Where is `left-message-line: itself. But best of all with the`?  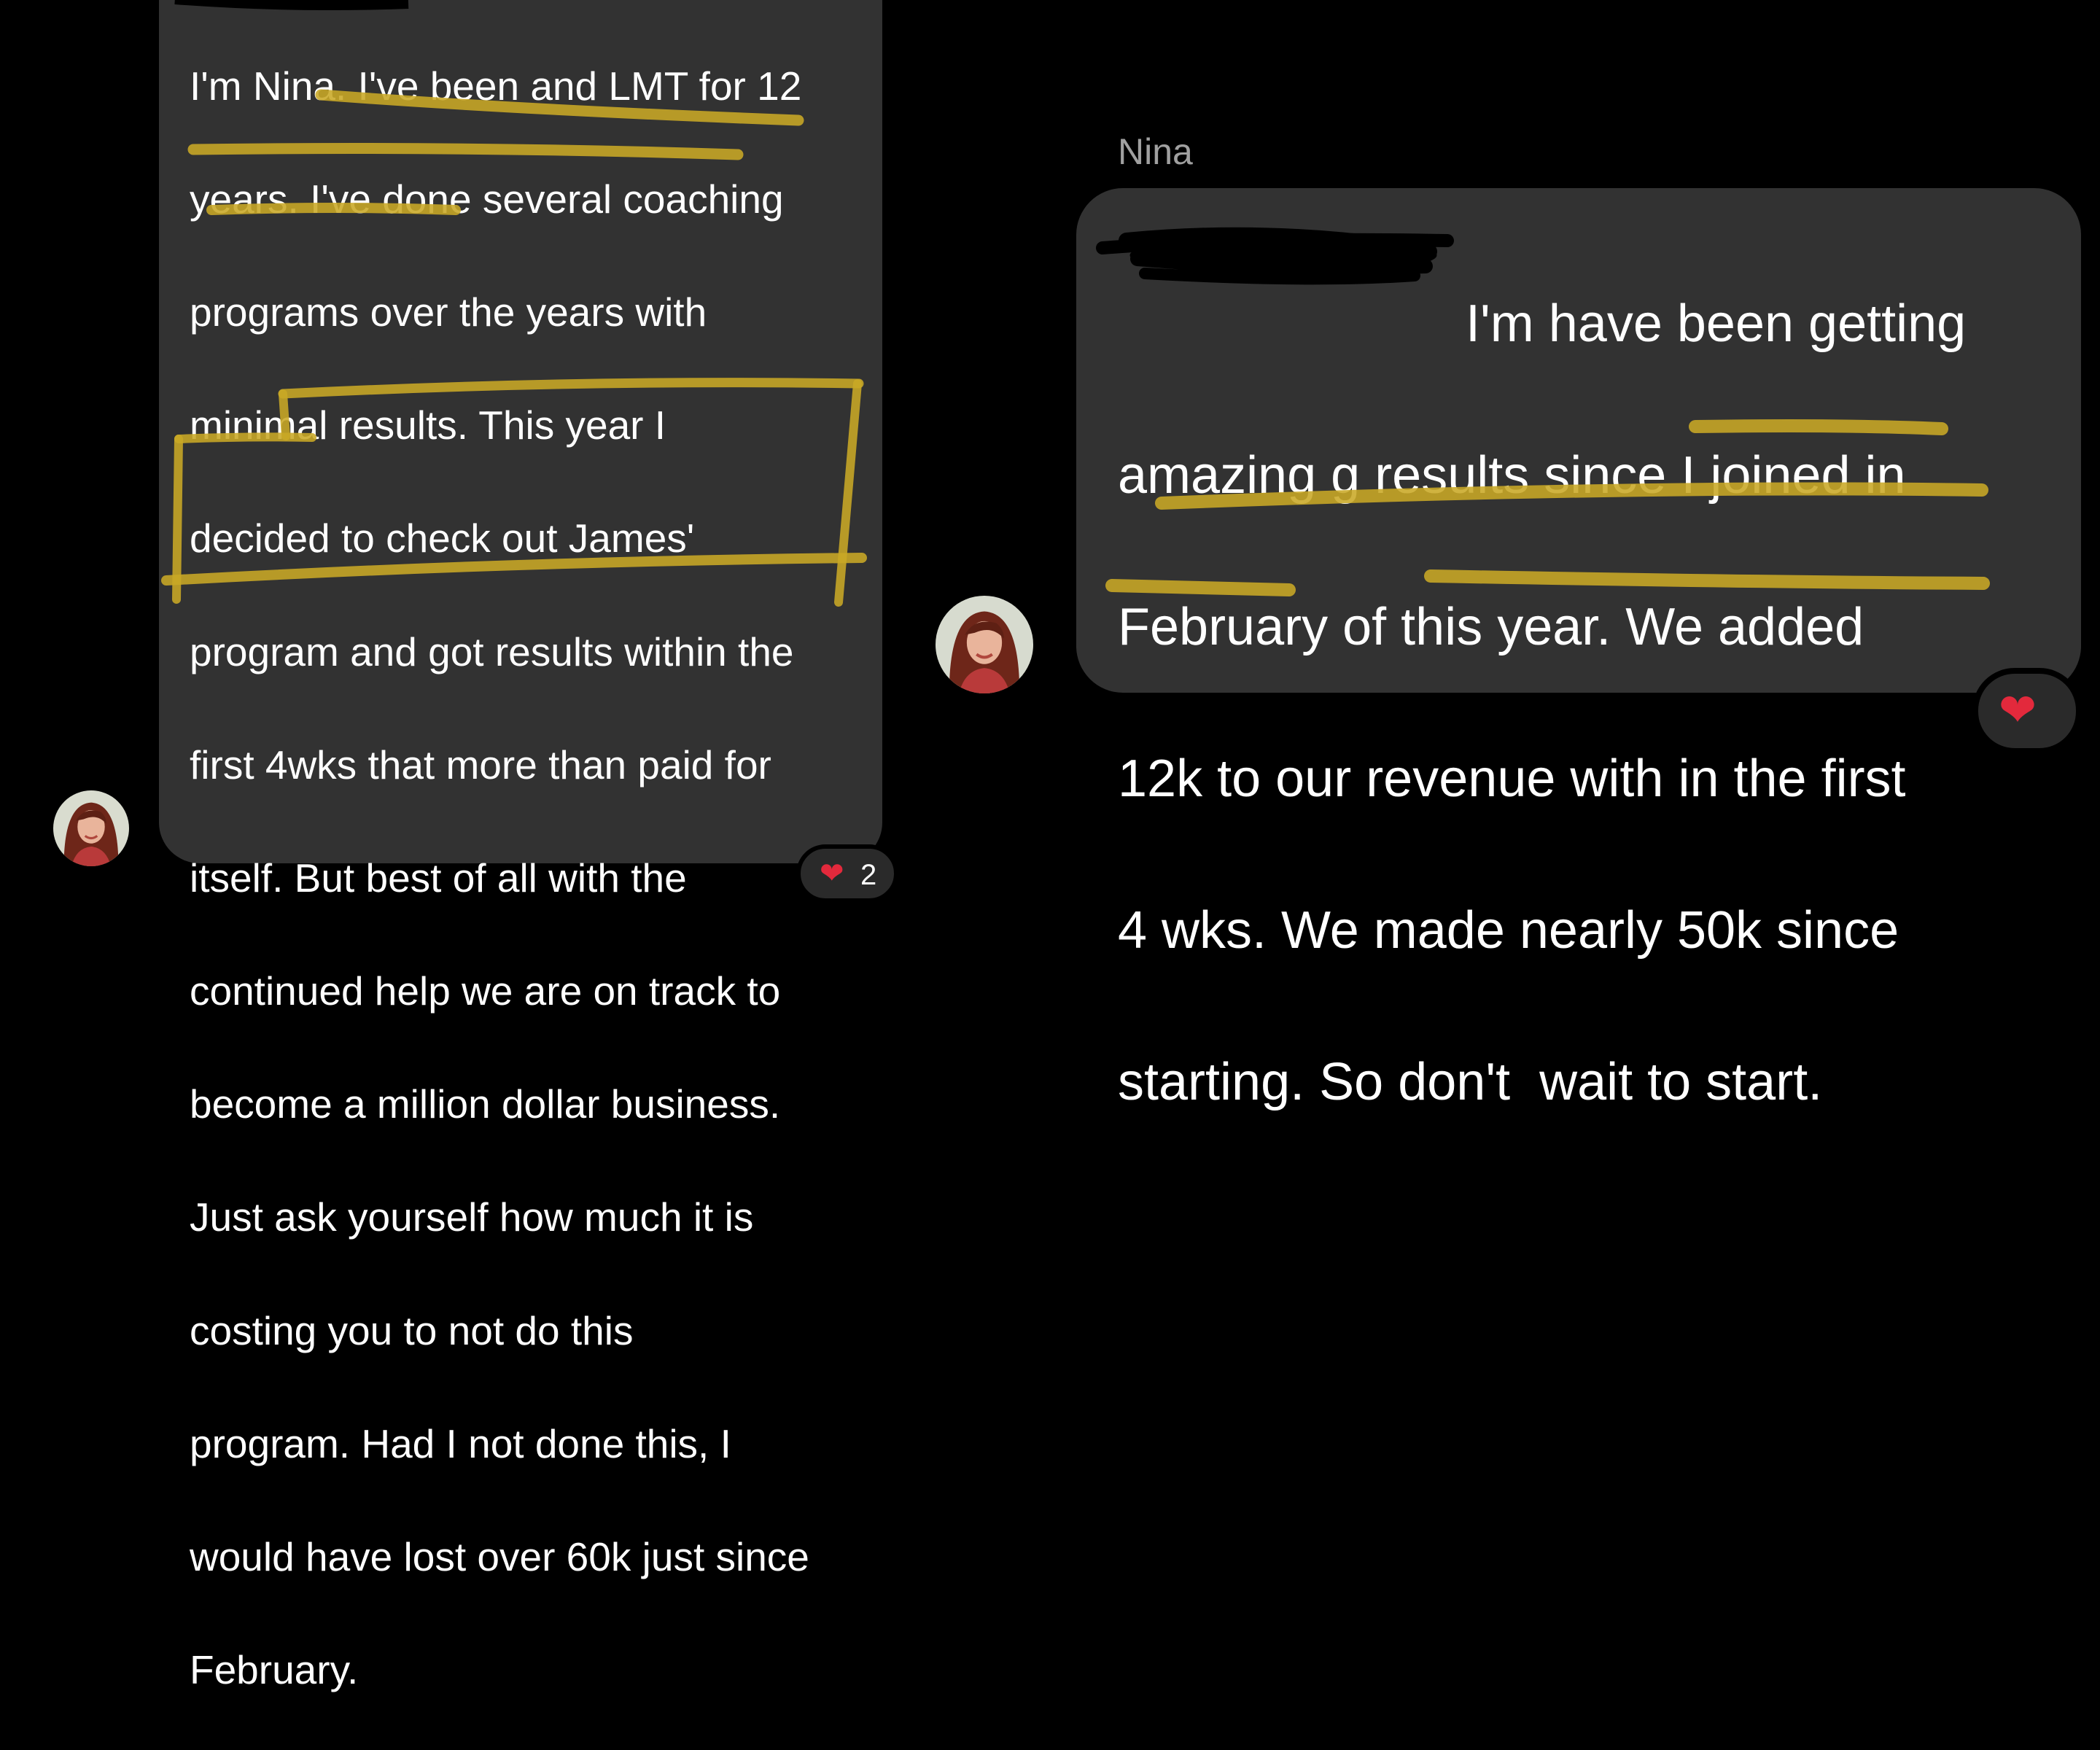 left-message-line: itself. But best of all with the is located at coordinates (438, 878).